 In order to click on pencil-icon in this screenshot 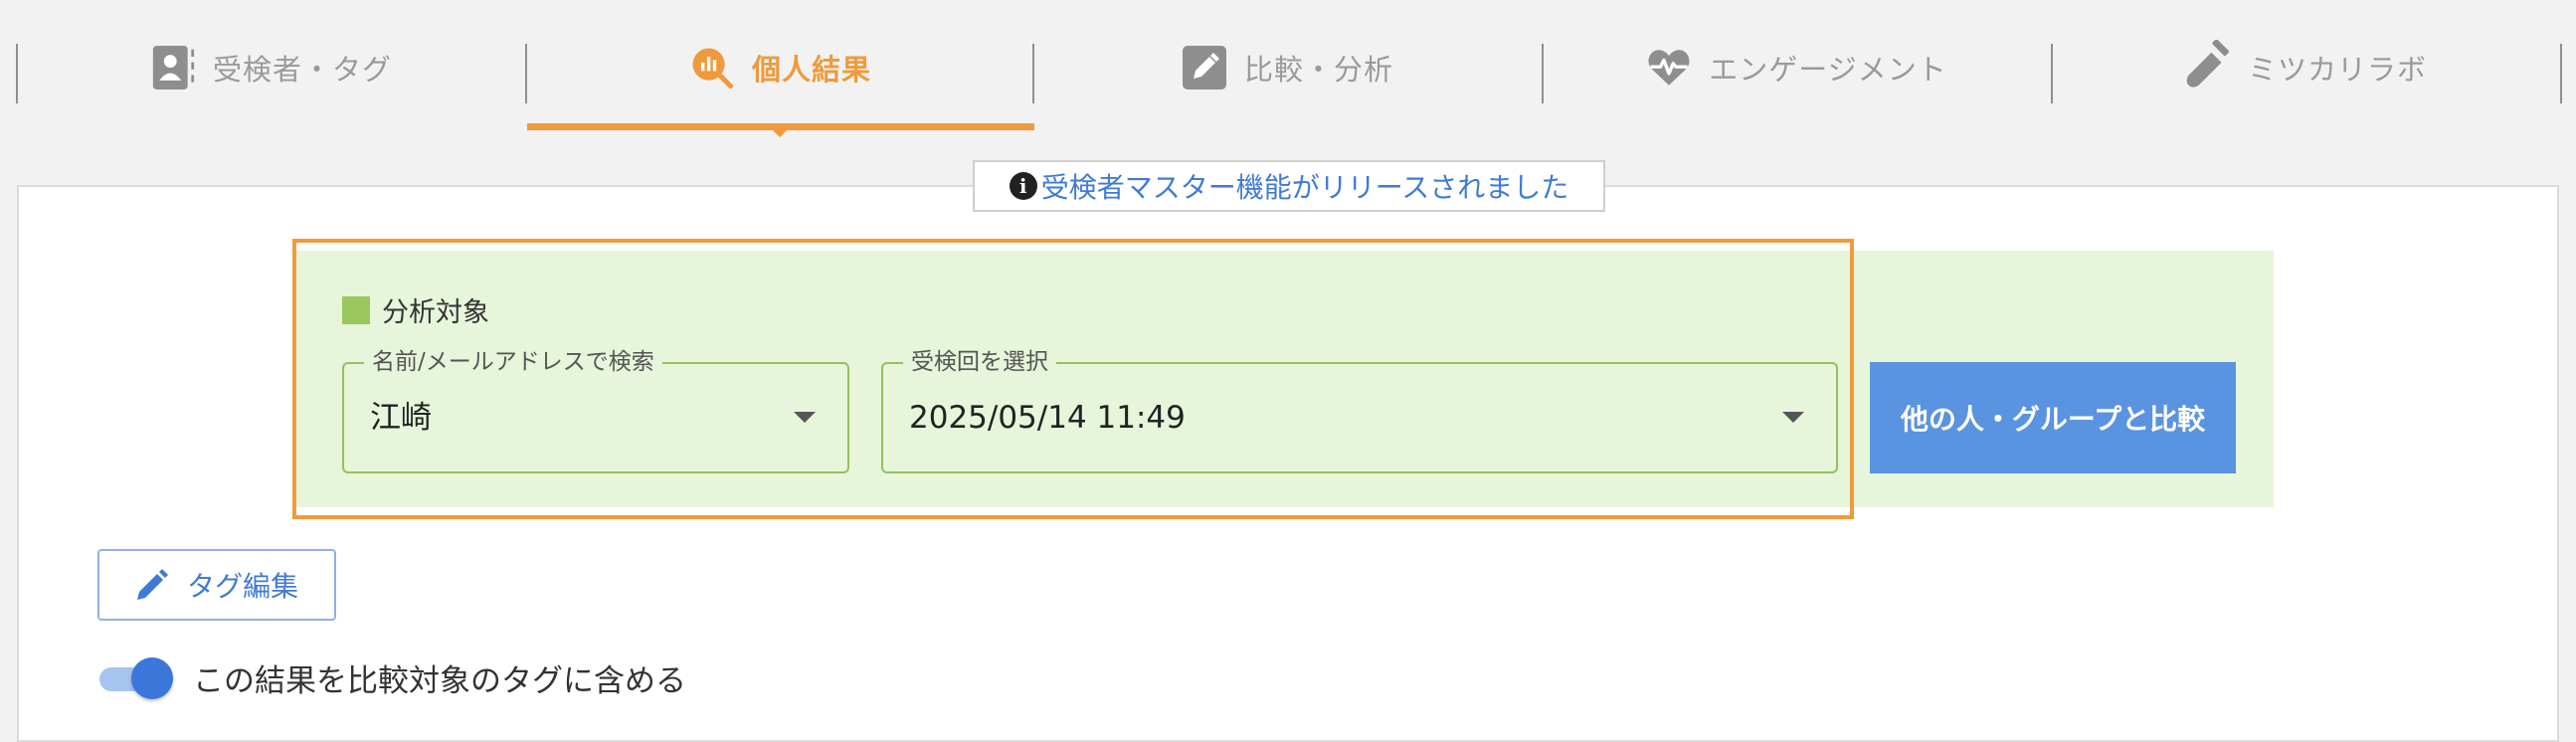, I will do `click(152, 585)`.